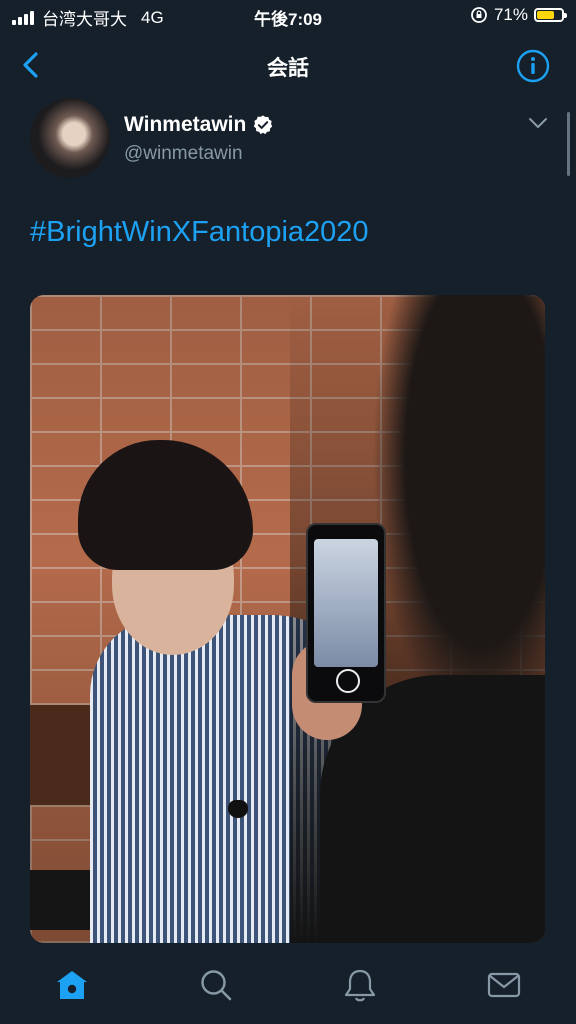 This screenshot has width=576, height=1024. Describe the element at coordinates (216, 985) in the screenshot. I see `search-icon` at that location.